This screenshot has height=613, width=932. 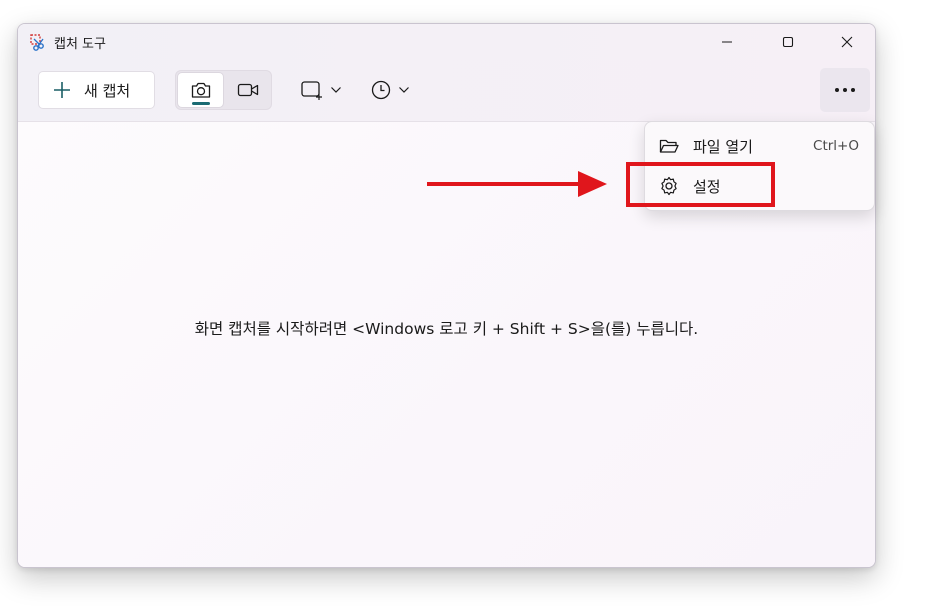 What do you see at coordinates (62, 90) in the screenshot?
I see `plus-icon` at bounding box center [62, 90].